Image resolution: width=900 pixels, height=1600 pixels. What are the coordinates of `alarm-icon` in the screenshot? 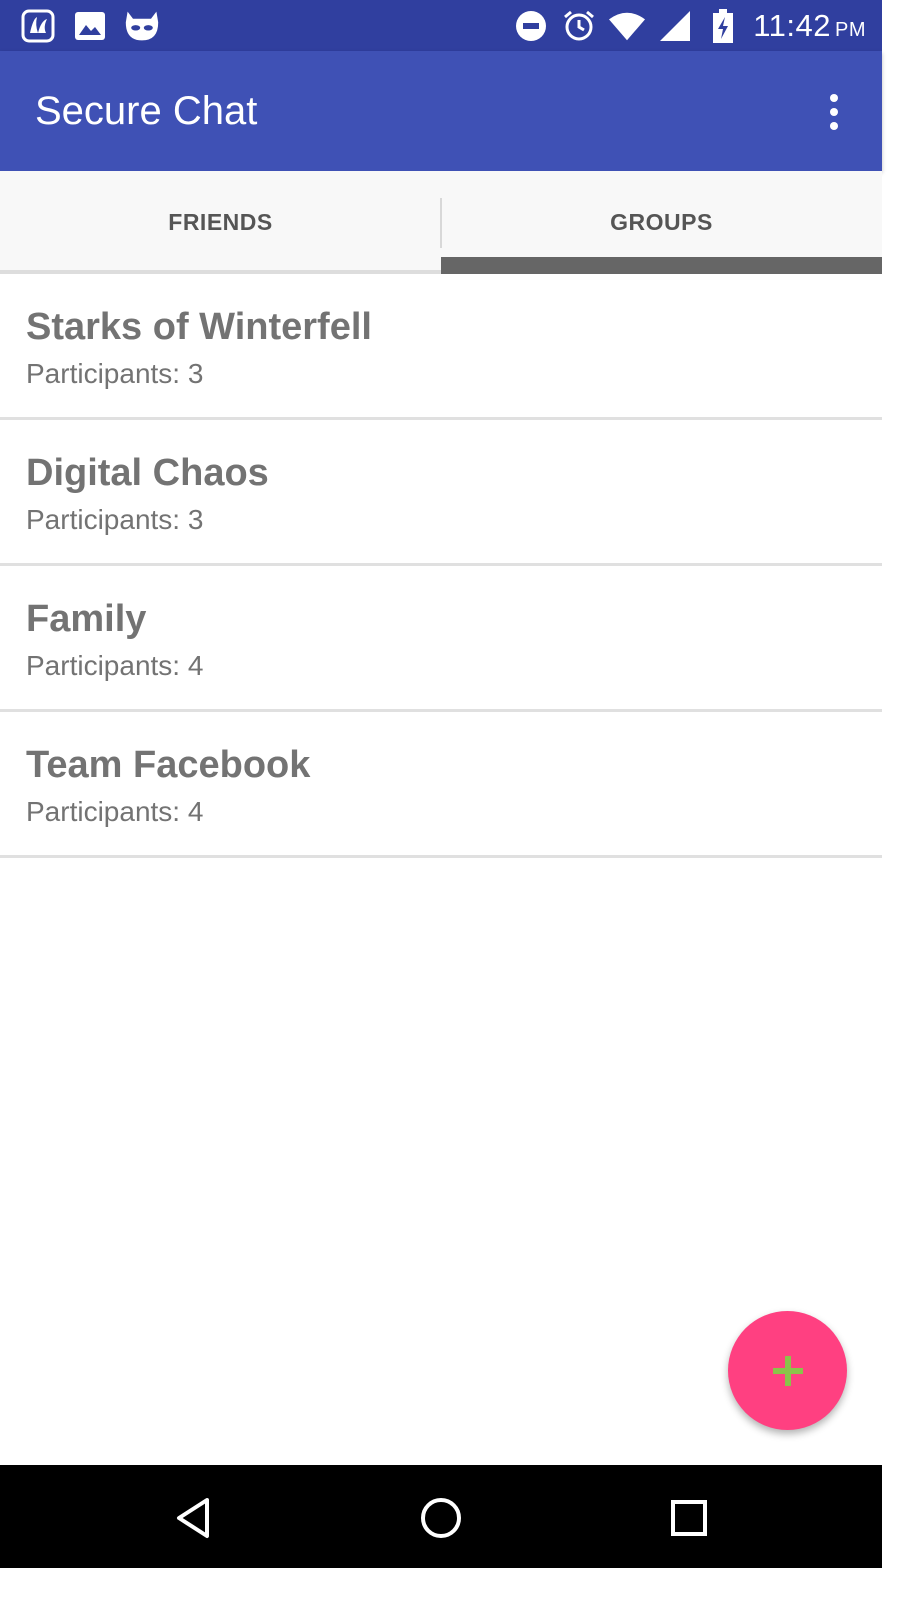 It's located at (579, 26).